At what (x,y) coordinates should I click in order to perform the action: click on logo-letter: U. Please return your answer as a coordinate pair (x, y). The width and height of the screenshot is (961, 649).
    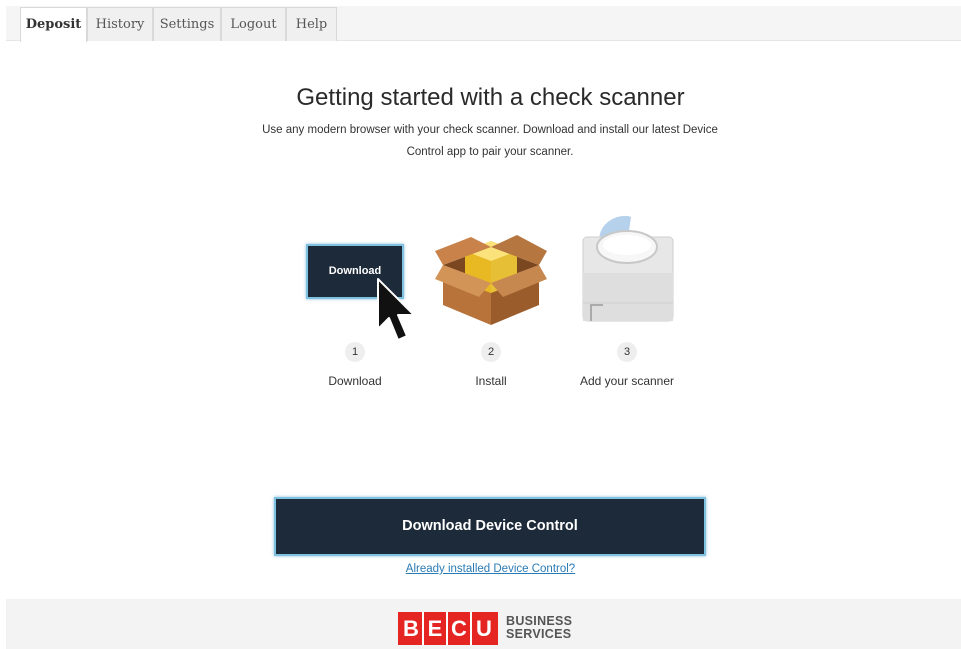
    Looking at the image, I should click on (484, 628).